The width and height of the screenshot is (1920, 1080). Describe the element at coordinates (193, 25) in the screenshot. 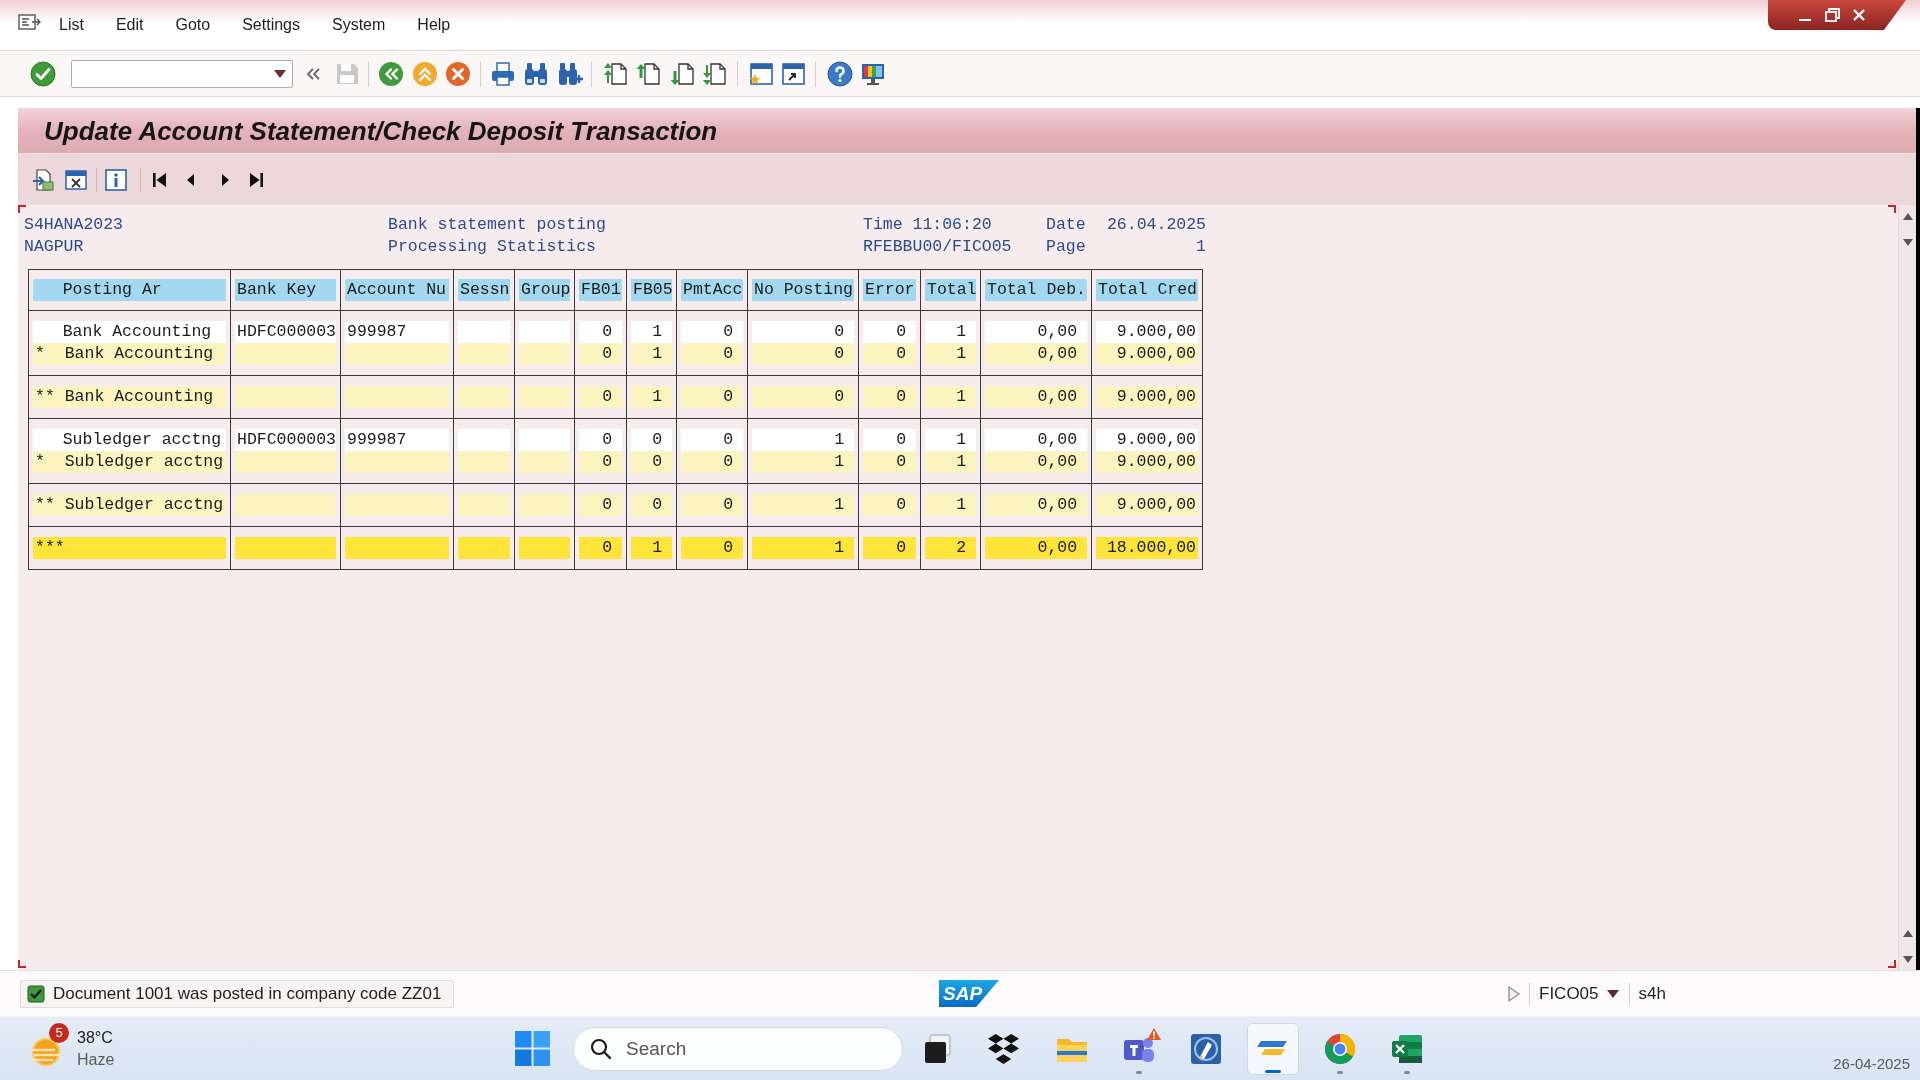

I see `menu-item: Goto` at that location.